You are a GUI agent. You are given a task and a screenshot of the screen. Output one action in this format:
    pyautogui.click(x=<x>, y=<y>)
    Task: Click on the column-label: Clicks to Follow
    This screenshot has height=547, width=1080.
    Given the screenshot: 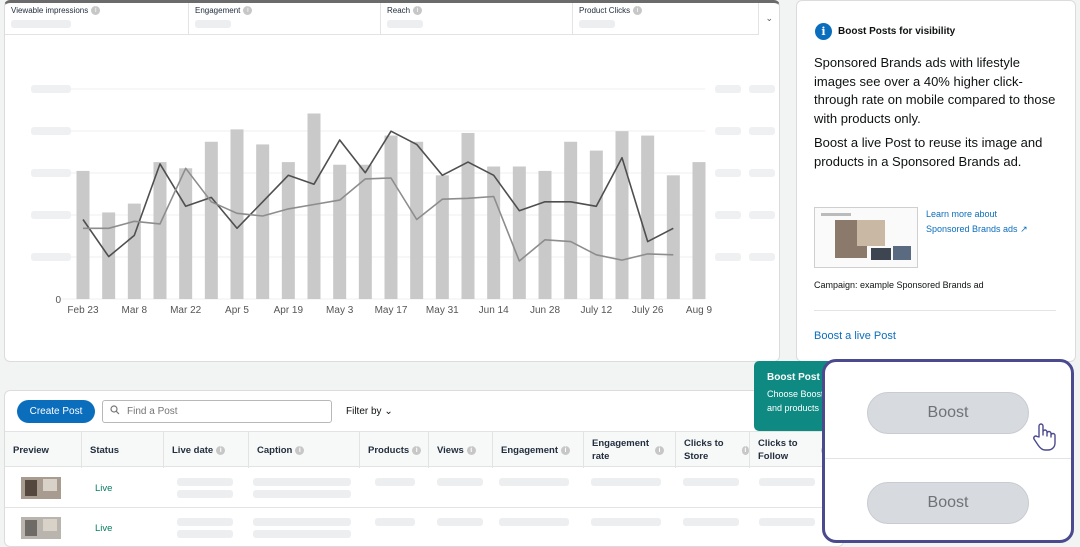 What is the action you would take?
    pyautogui.click(x=778, y=450)
    